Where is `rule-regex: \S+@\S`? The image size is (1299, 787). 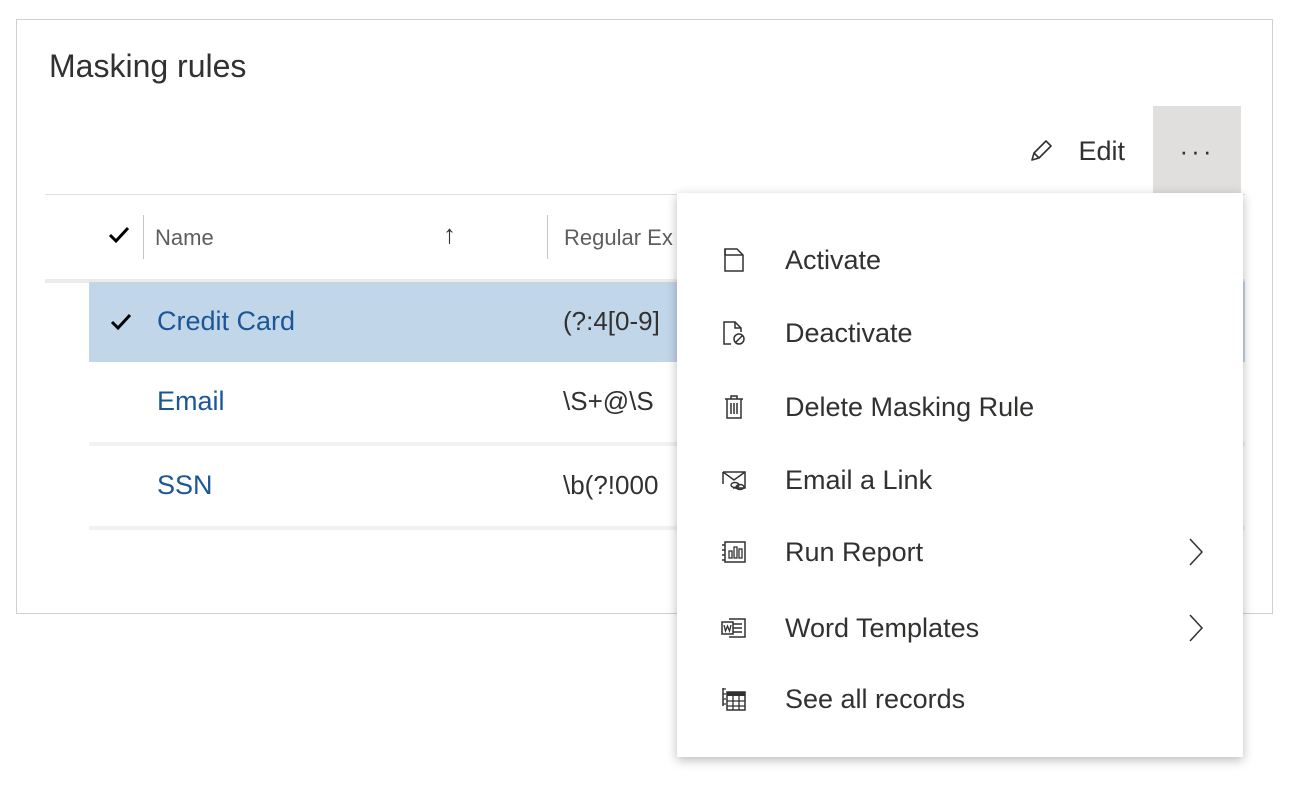
rule-regex: \S+@\S is located at coordinates (608, 401).